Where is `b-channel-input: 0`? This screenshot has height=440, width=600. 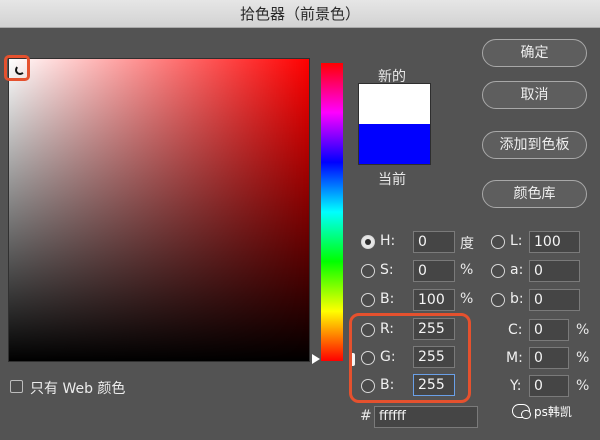 b-channel-input: 0 is located at coordinates (554, 300).